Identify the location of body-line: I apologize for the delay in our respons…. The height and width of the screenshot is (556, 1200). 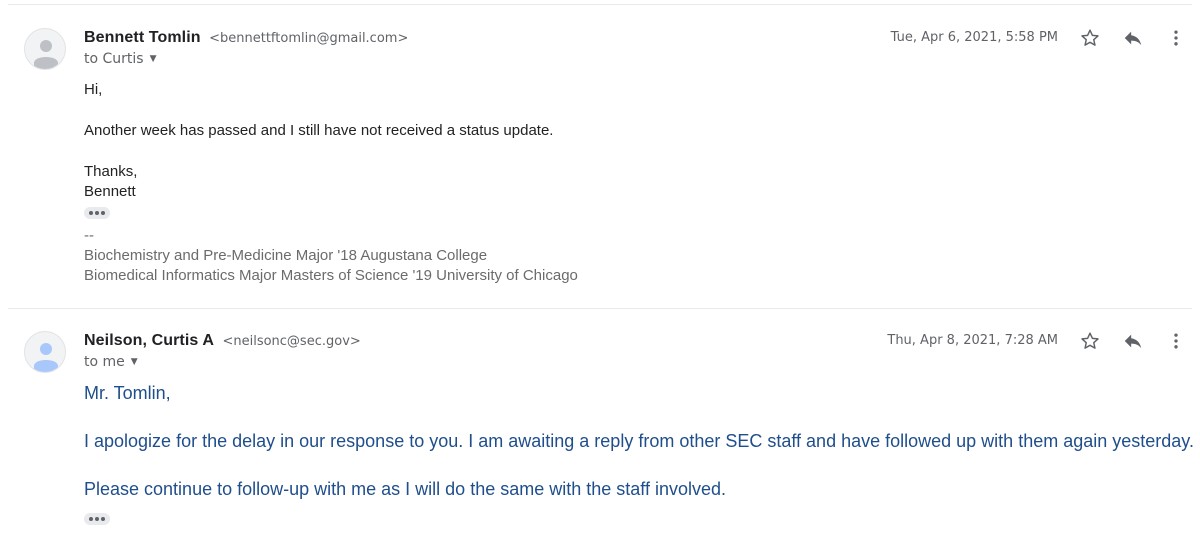
(639, 441).